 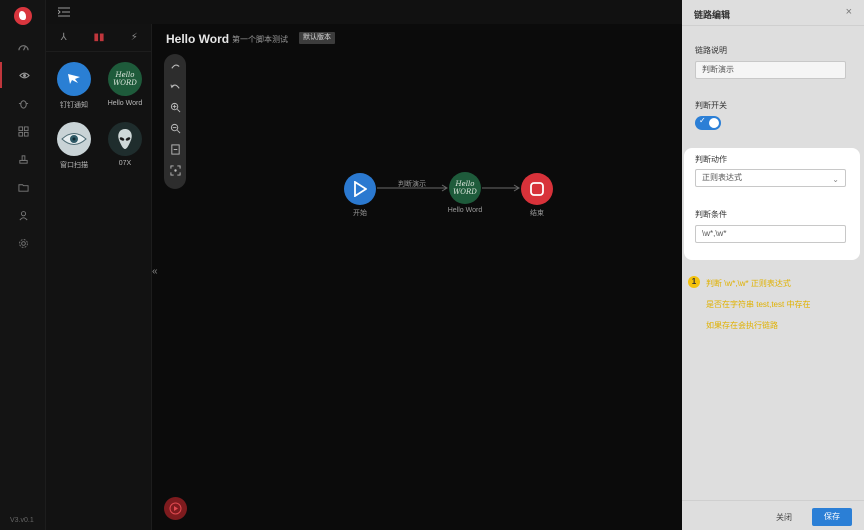 I want to click on desc-label: 链路说明, so click(x=711, y=50).